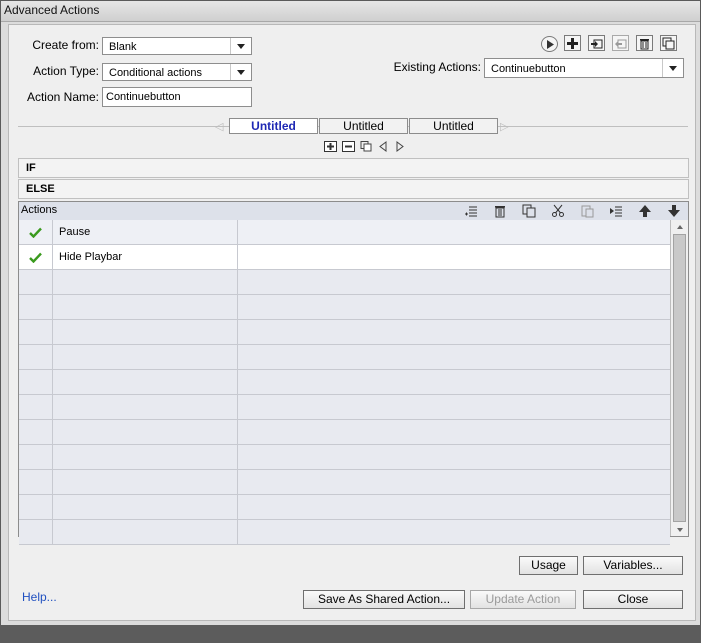 The width and height of the screenshot is (701, 643). I want to click on background-shadow, so click(350, 634).